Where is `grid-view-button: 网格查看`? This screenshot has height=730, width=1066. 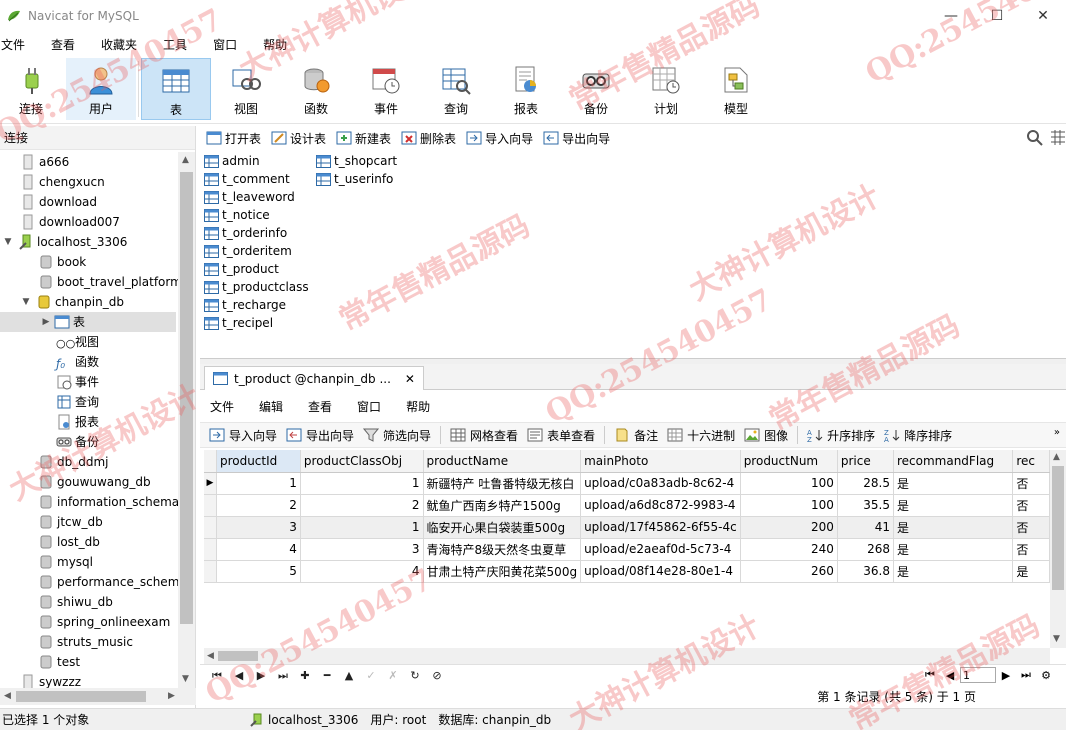
grid-view-button: 网格查看 is located at coordinates (484, 435).